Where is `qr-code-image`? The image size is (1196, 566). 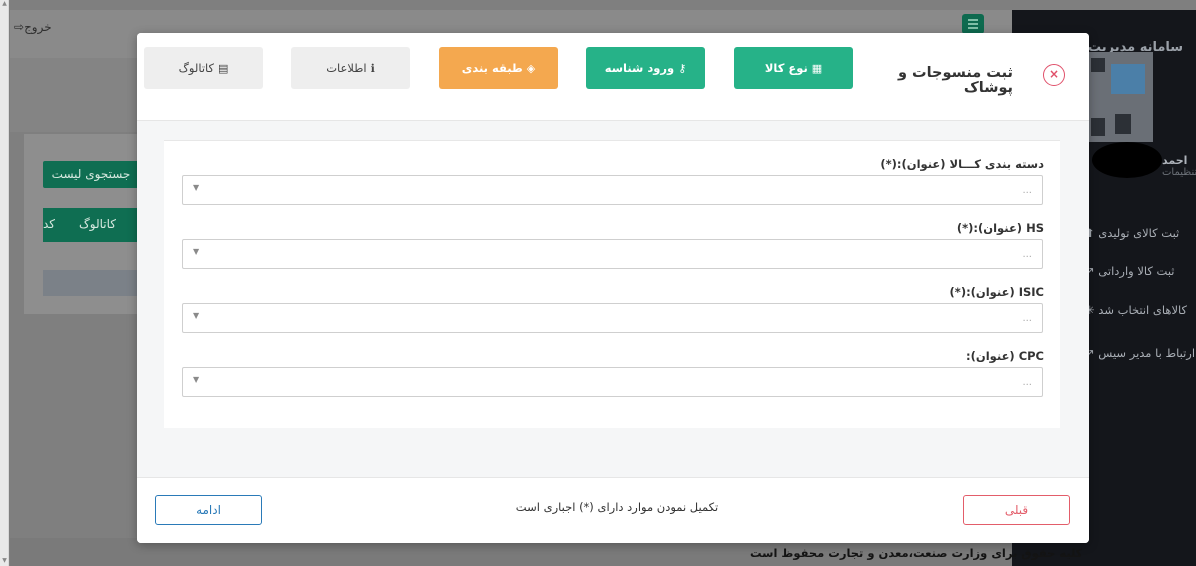 qr-code-image is located at coordinates (1119, 97).